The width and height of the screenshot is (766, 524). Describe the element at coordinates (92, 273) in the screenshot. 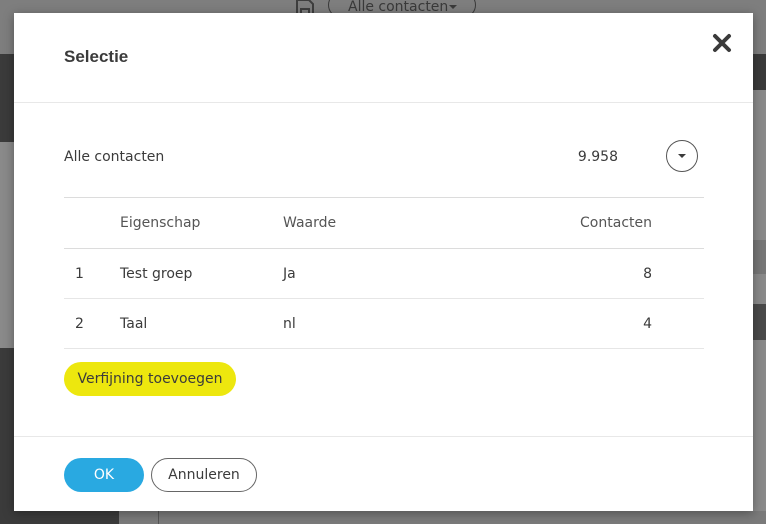

I see `row-index: 1` at that location.